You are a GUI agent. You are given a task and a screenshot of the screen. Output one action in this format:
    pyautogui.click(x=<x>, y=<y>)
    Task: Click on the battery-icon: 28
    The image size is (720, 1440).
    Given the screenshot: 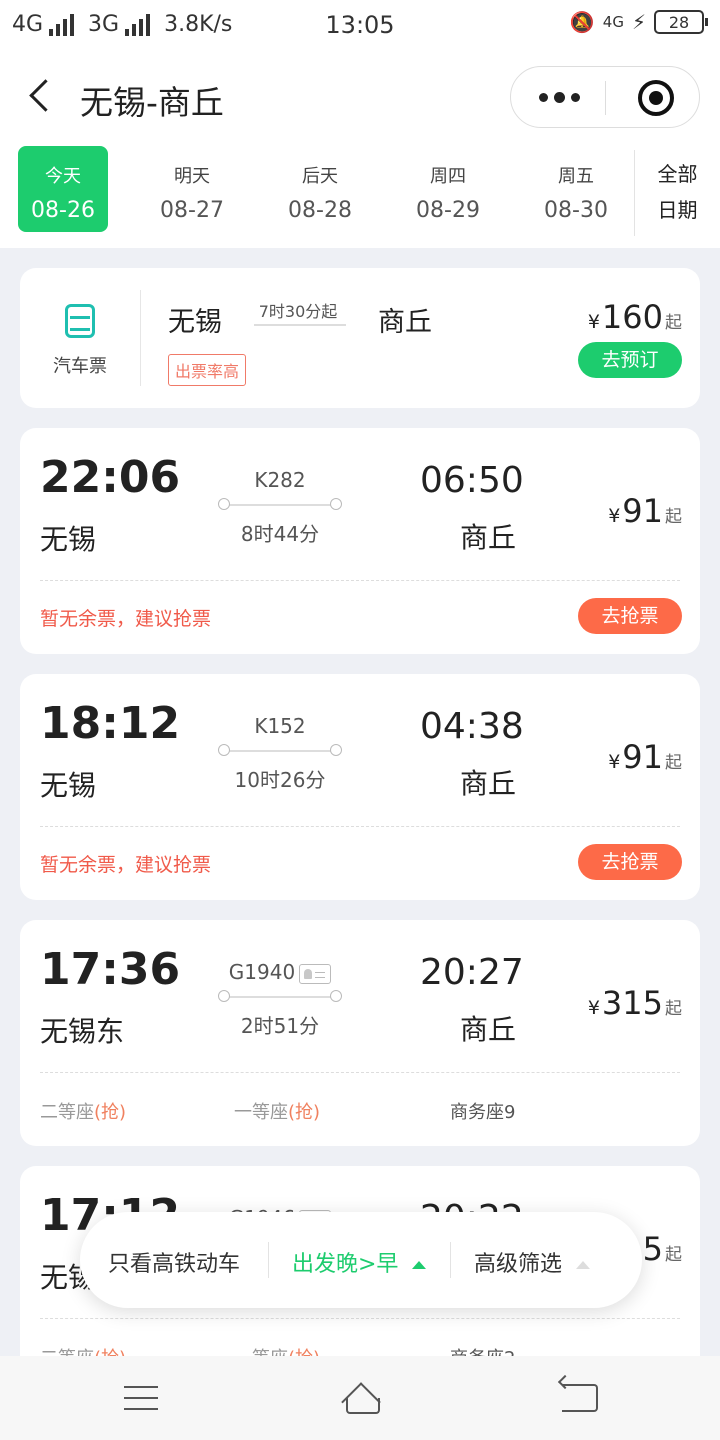 What is the action you would take?
    pyautogui.click(x=681, y=22)
    